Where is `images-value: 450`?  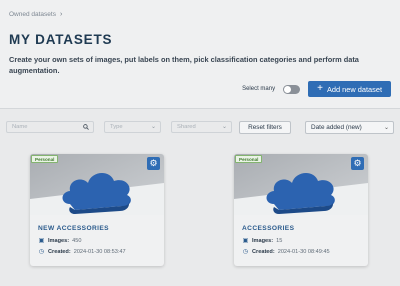 images-value: 450 is located at coordinates (77, 240).